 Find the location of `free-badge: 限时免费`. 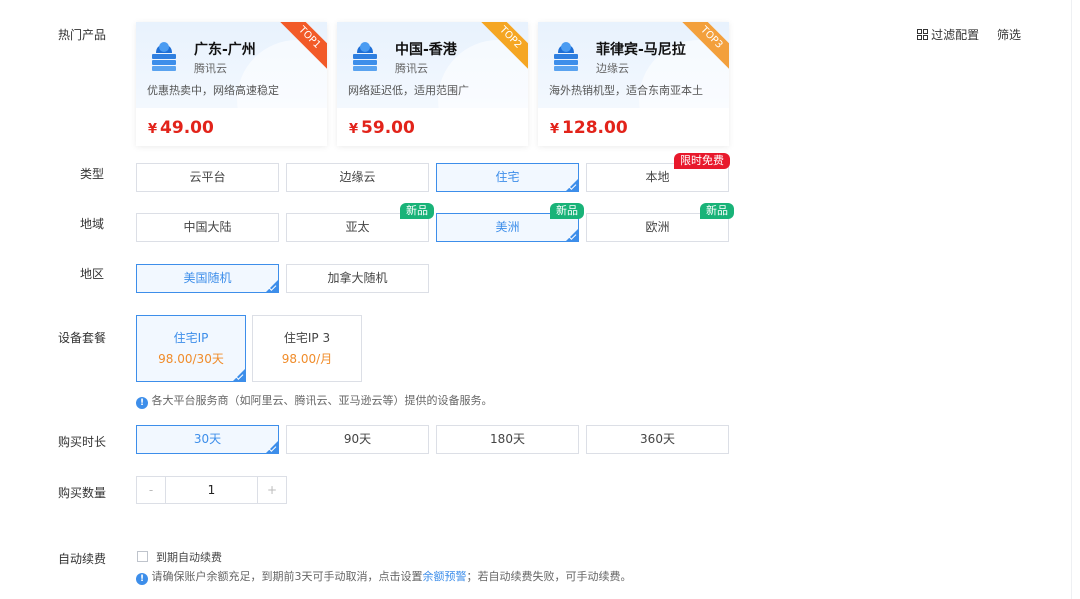

free-badge: 限时免费 is located at coordinates (702, 161).